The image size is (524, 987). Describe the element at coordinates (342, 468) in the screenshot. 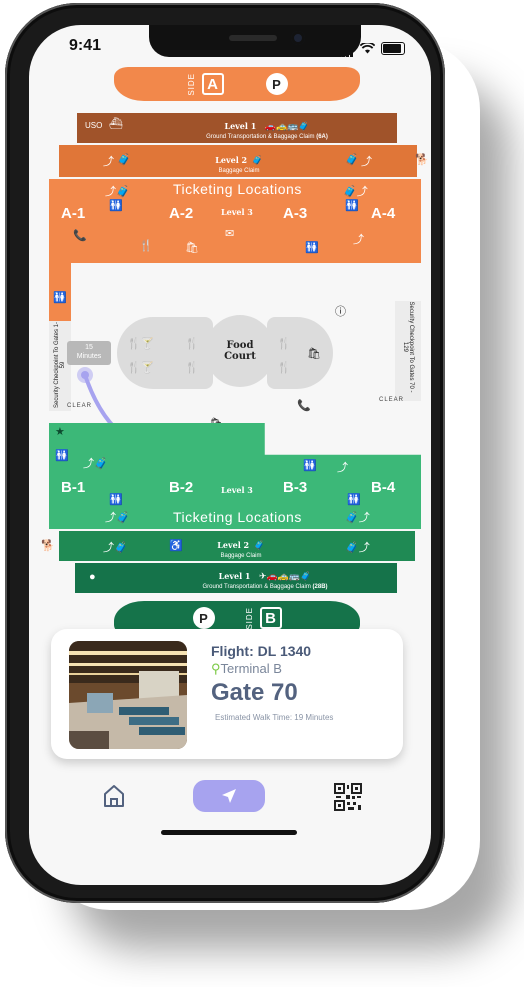

I see `escalator-icon: ⤴` at that location.